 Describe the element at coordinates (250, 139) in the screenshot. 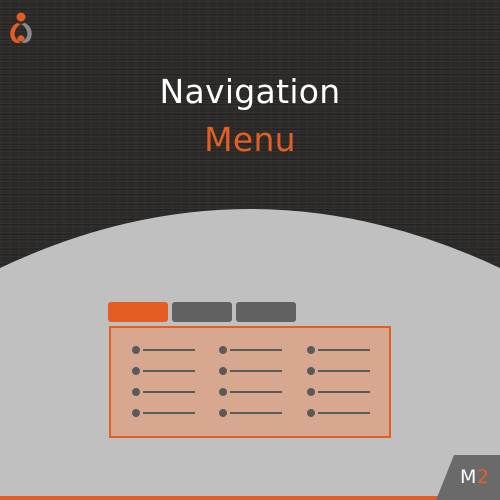

I see `title-menu: Menu` at that location.